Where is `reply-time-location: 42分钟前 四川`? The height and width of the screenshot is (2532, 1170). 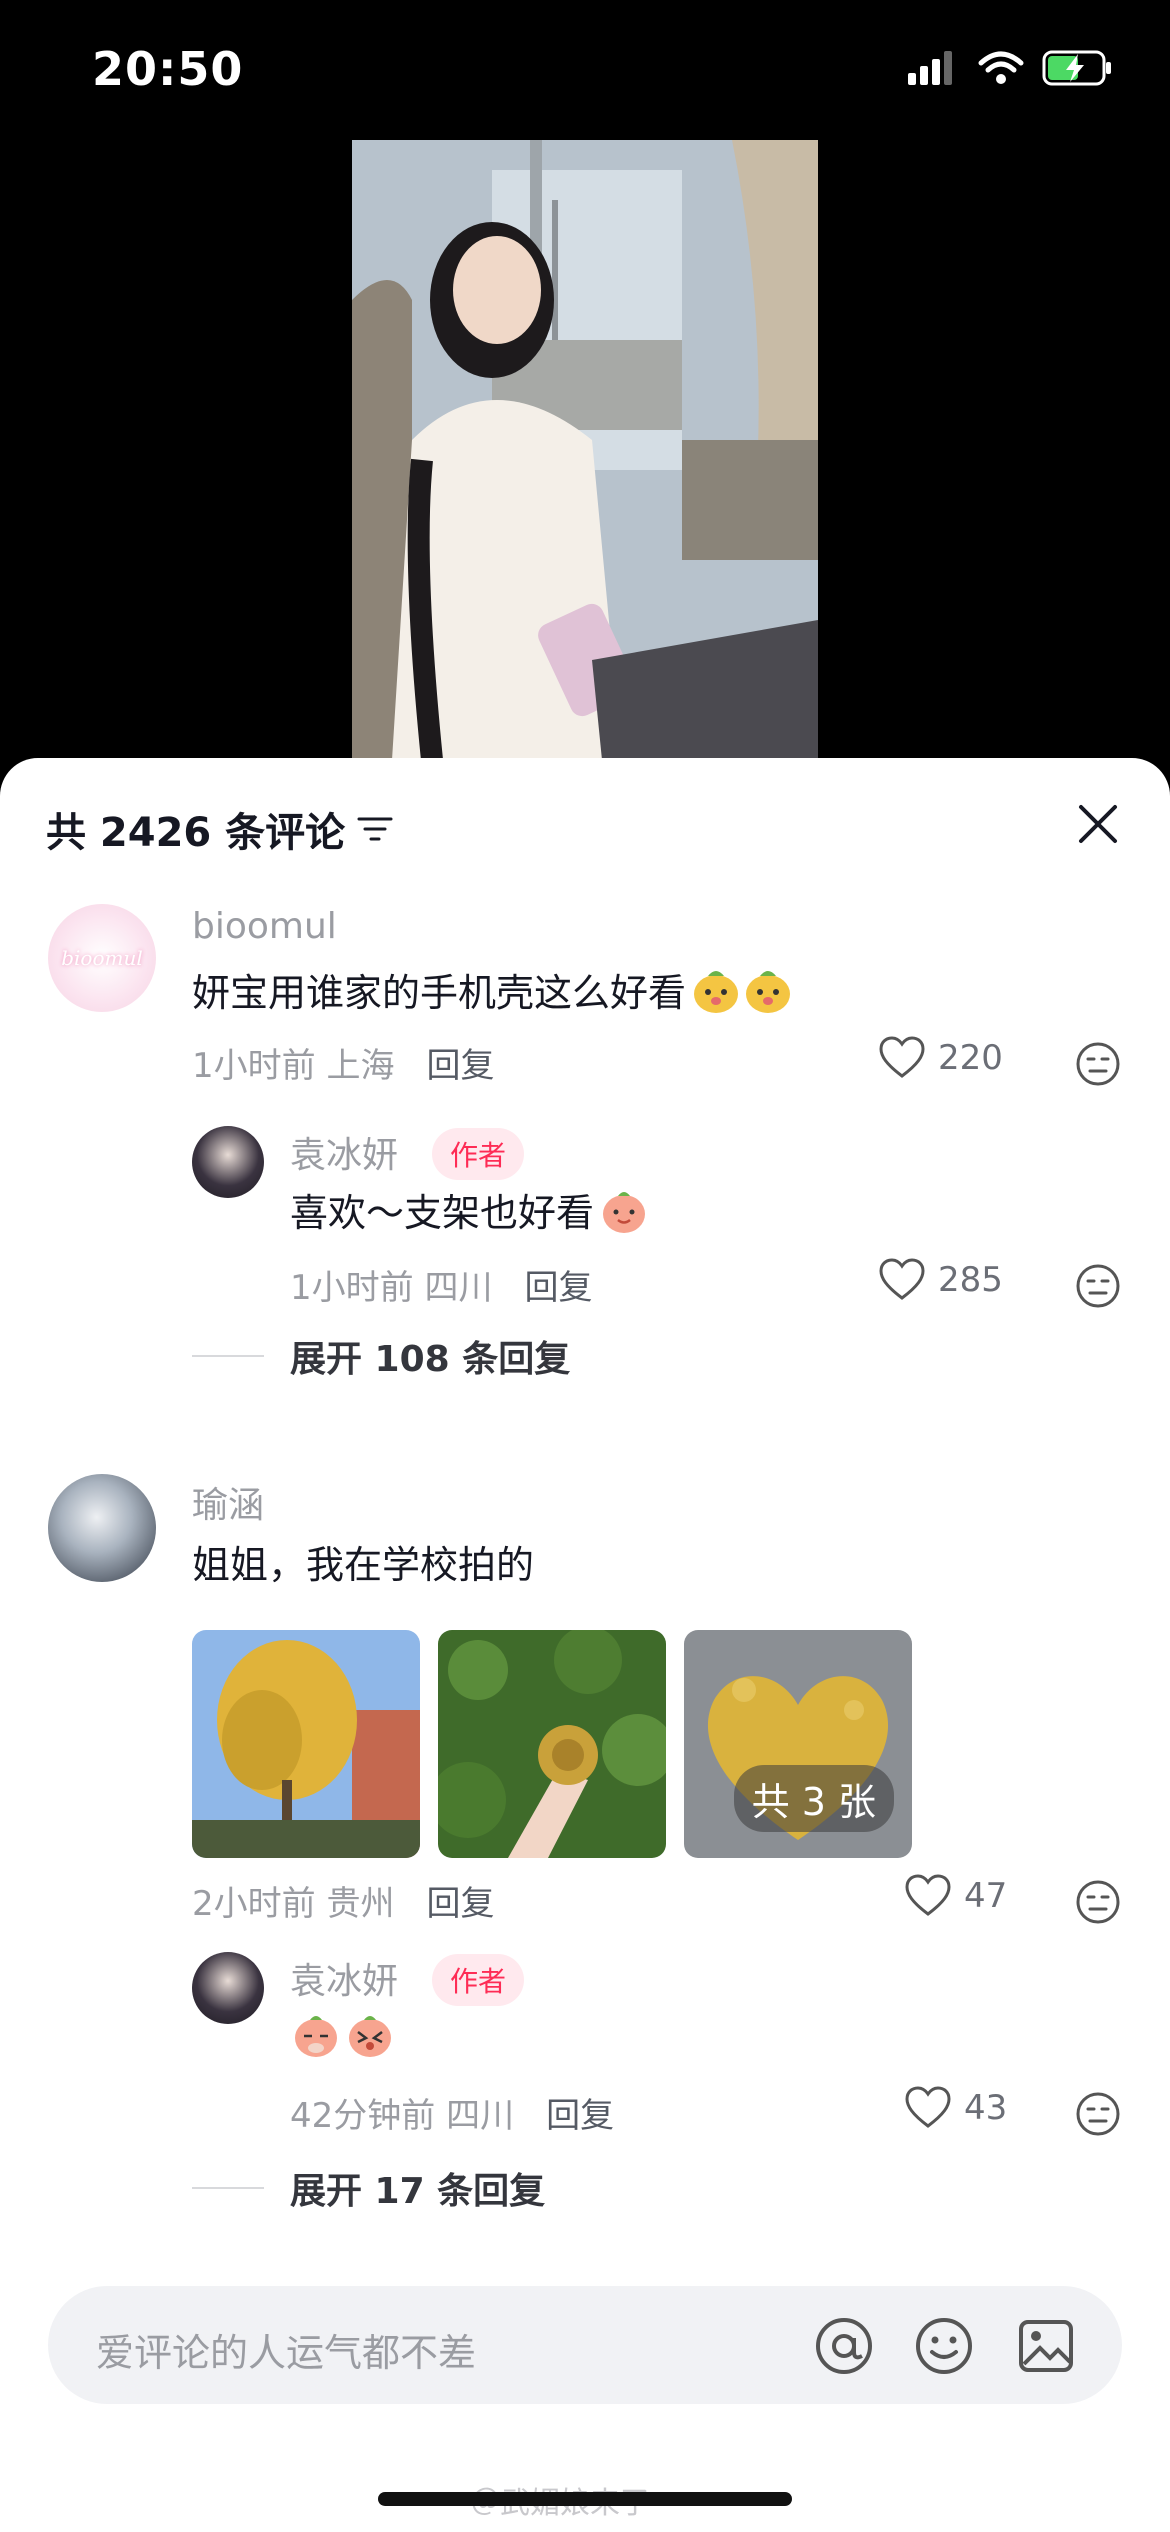
reply-time-location: 42分钟前 四川 is located at coordinates (402, 2112).